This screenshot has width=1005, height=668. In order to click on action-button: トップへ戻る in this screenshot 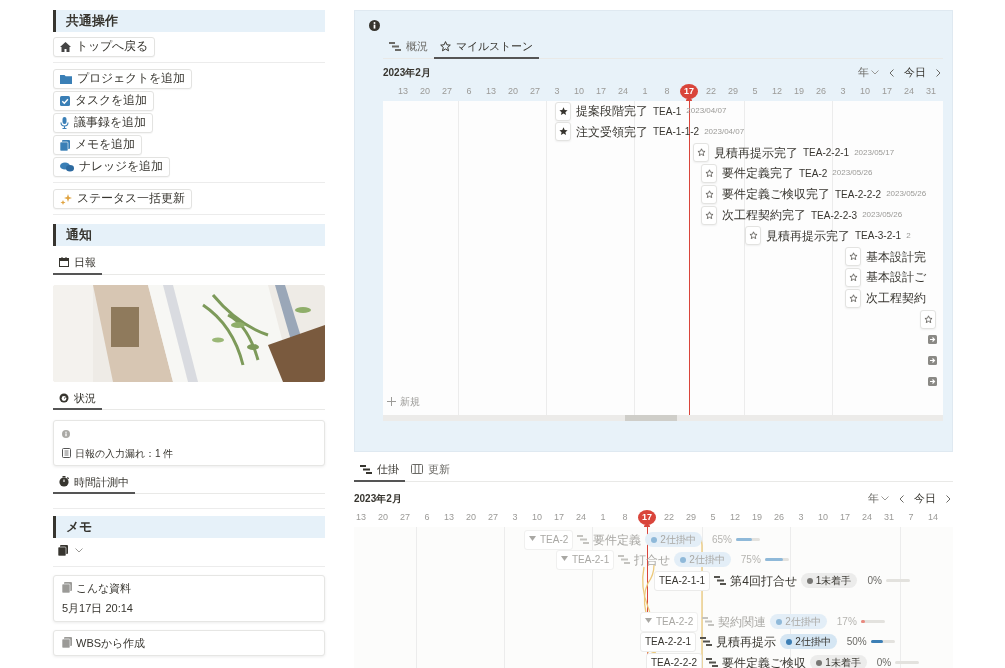, I will do `click(104, 47)`.